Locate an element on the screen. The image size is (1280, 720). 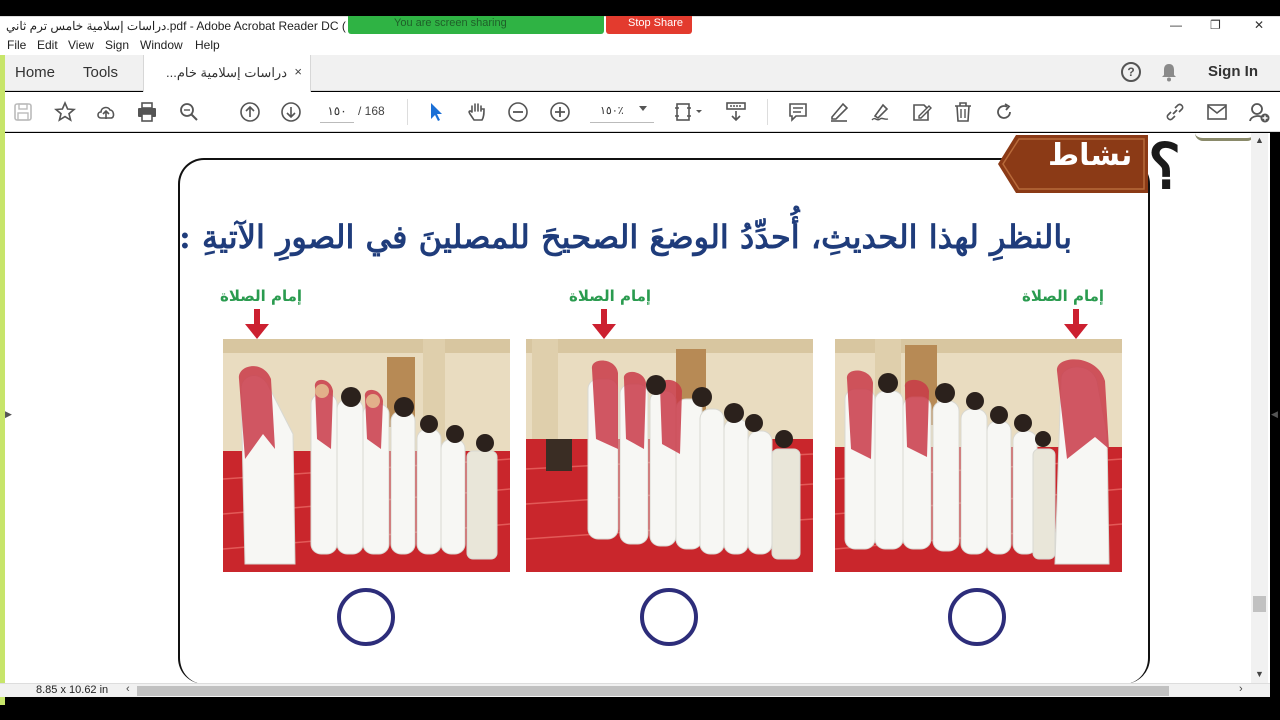
minimize-icon: — is located at coordinates (1176, 25).